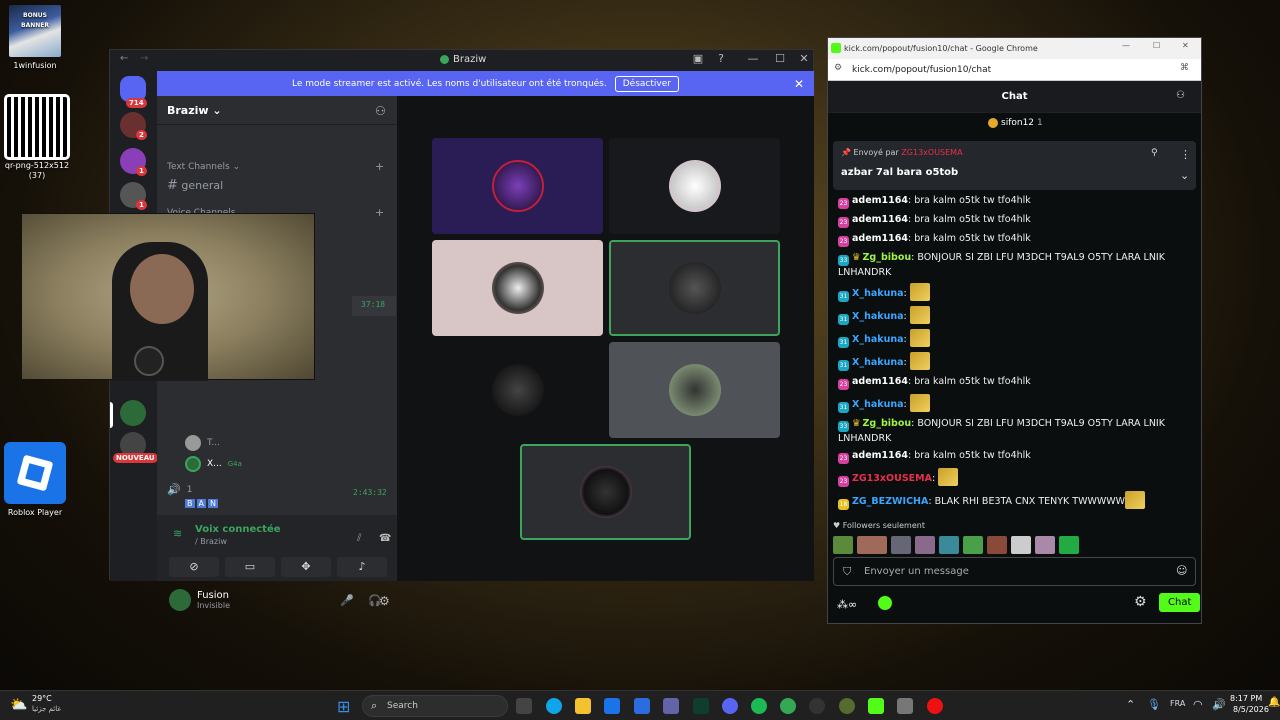  Describe the element at coordinates (1246, 698) in the screenshot. I see `clock-time: 8:17 PM` at that location.